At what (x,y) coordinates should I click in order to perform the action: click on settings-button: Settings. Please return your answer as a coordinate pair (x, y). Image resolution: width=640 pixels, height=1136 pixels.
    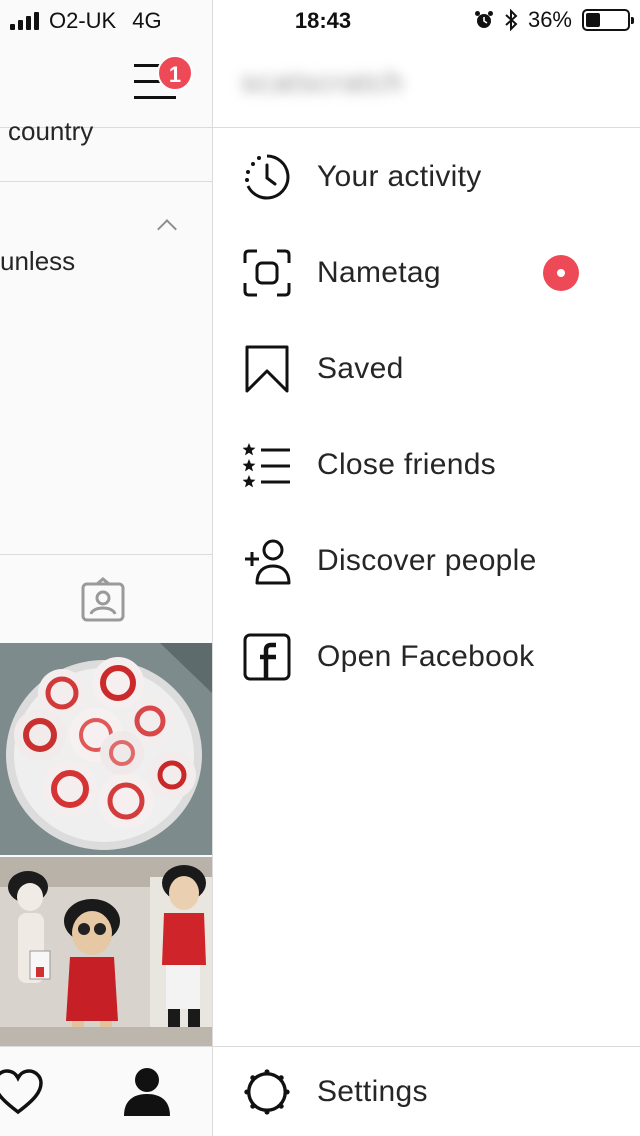
    Looking at the image, I should click on (426, 1091).